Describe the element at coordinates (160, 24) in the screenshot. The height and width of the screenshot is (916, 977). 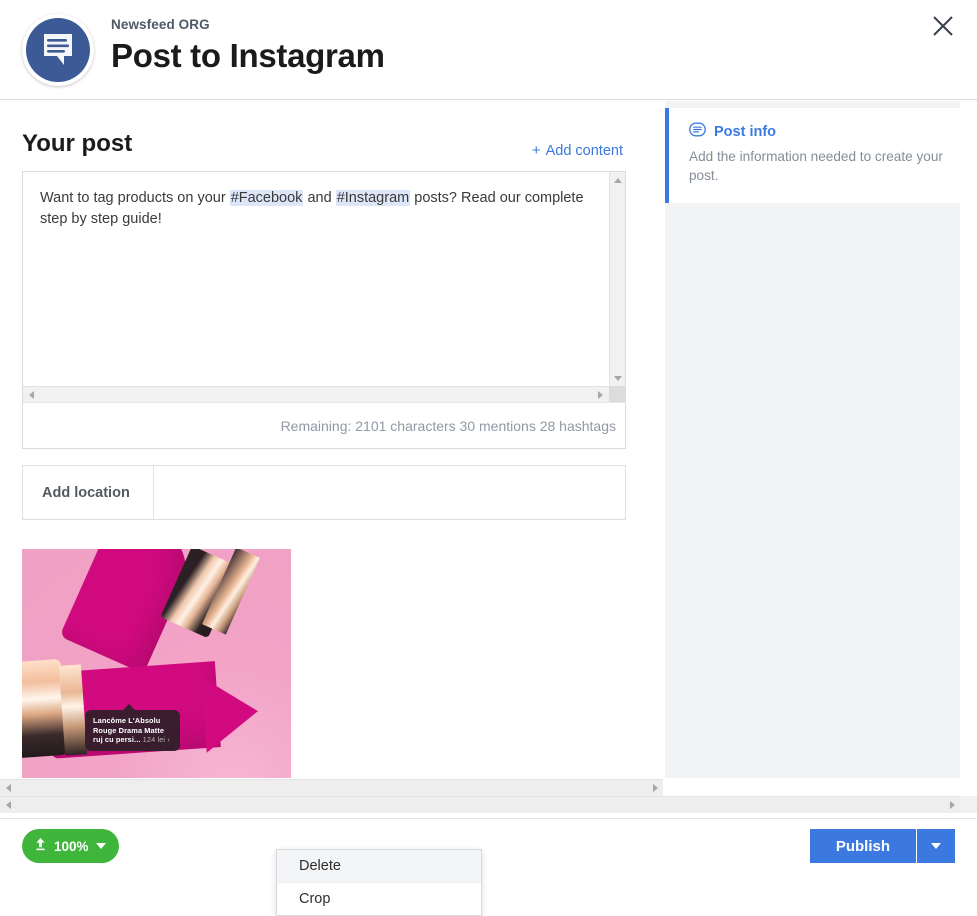
I see `org-name: Newsfeed ORG` at that location.